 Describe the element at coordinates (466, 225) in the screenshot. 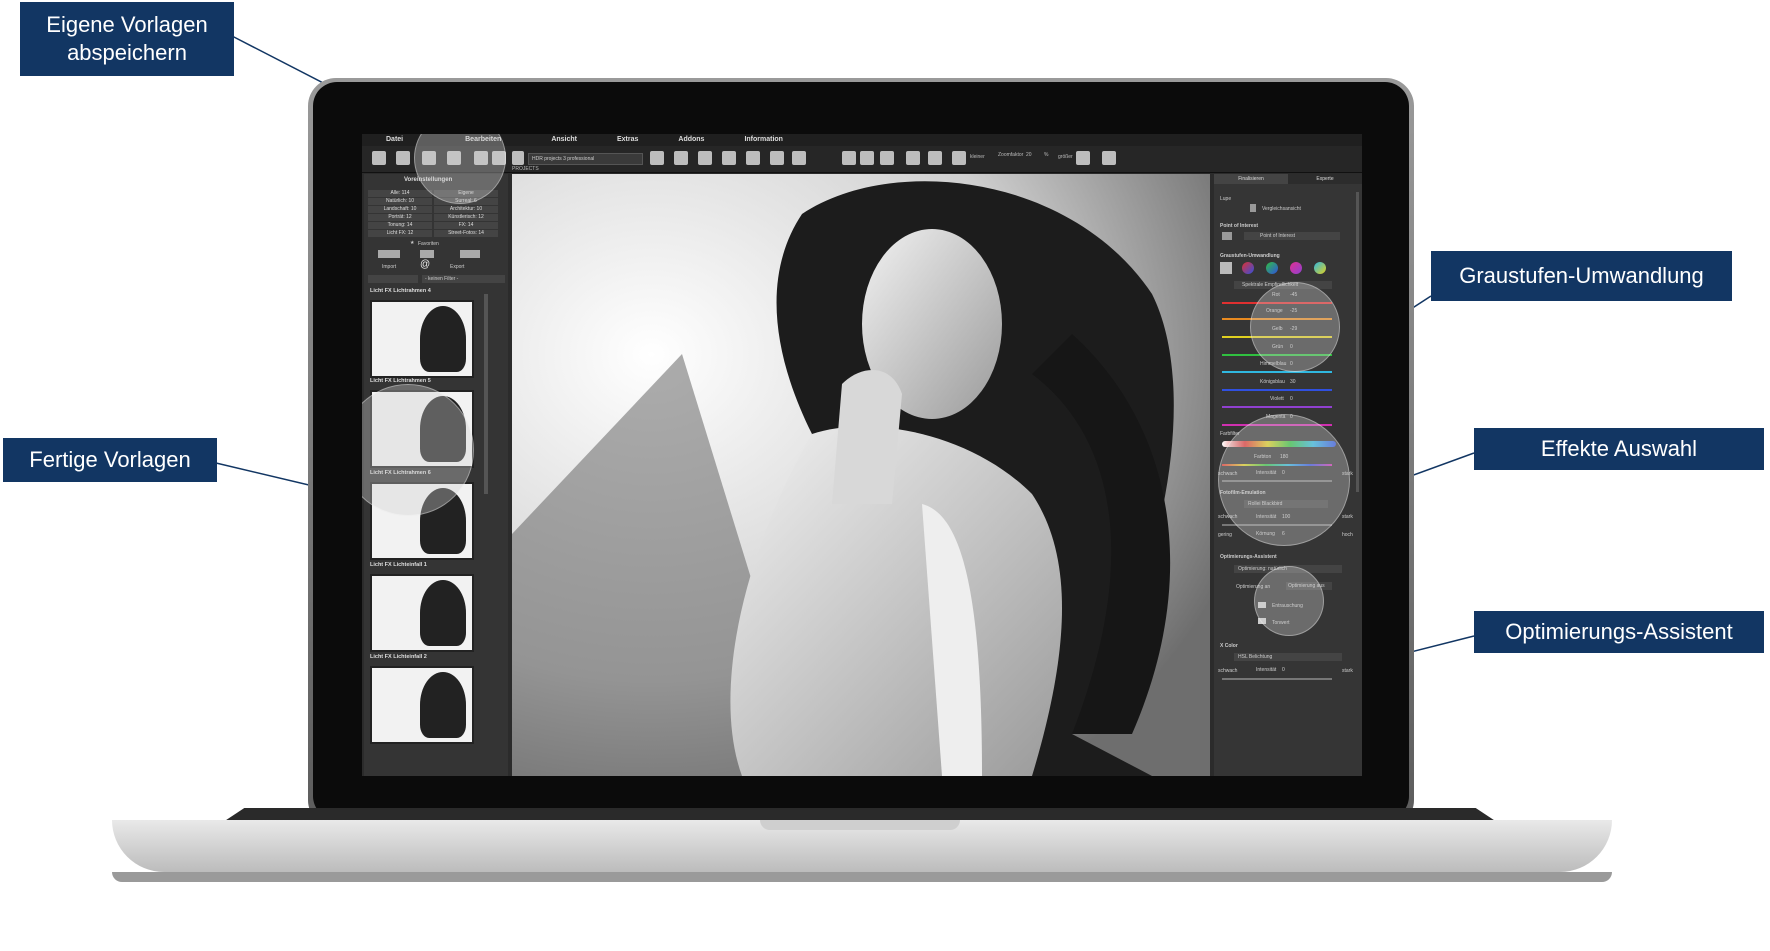

I see `category-cell: FX: 14` at that location.